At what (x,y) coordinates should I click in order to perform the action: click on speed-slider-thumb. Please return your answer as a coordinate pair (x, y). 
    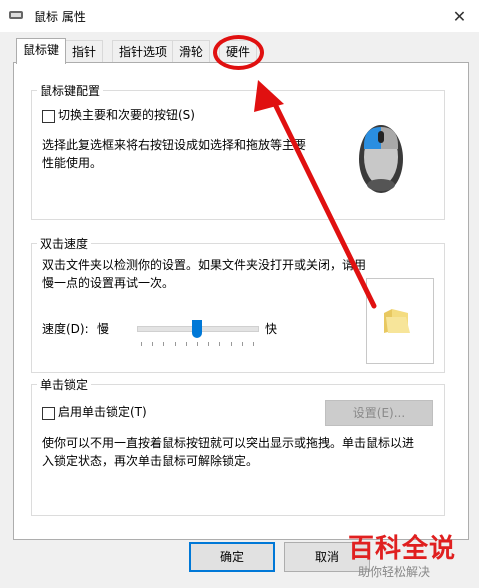
    Looking at the image, I should click on (197, 329).